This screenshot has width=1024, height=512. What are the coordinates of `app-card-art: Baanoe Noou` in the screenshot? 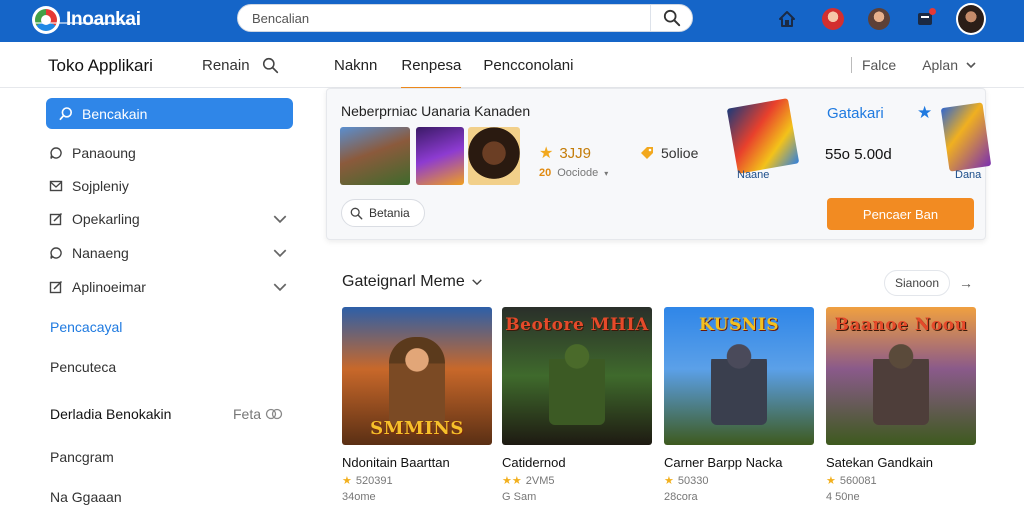 It's located at (901, 376).